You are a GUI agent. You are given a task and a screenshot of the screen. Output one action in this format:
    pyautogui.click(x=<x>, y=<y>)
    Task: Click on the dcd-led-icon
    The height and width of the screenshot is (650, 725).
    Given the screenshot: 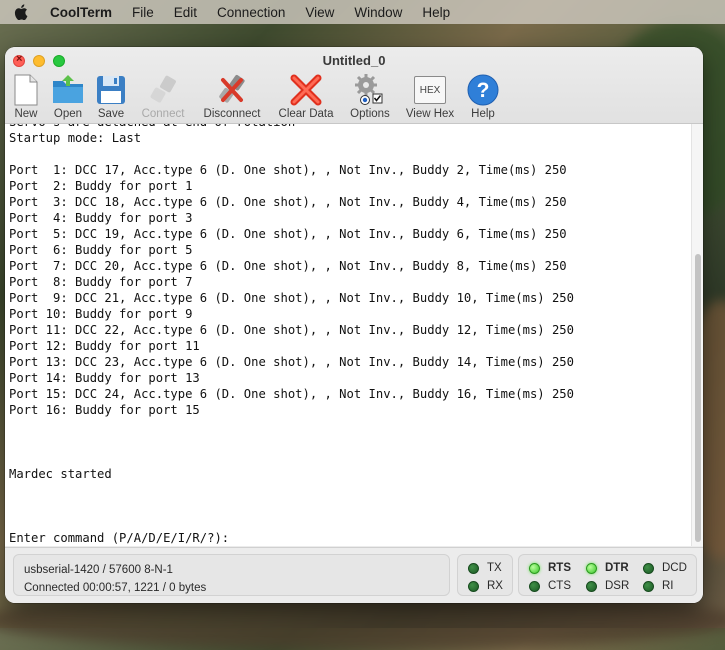 What is the action you would take?
    pyautogui.click(x=648, y=568)
    